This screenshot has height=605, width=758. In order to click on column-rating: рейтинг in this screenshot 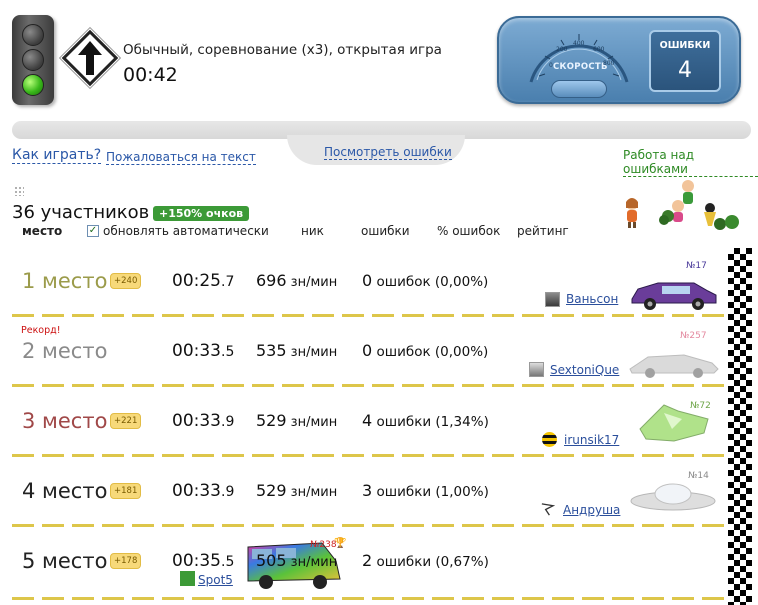, I will do `click(543, 231)`.